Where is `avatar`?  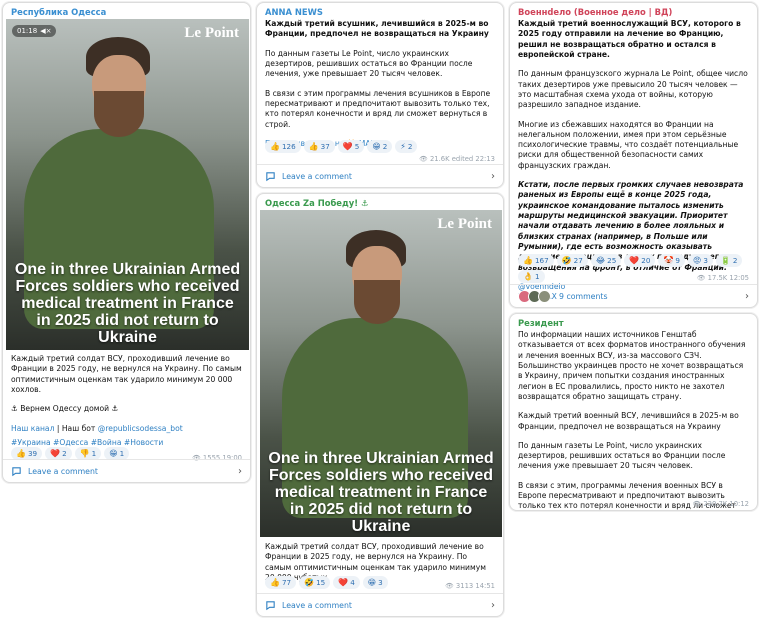 avatar is located at coordinates (544, 296).